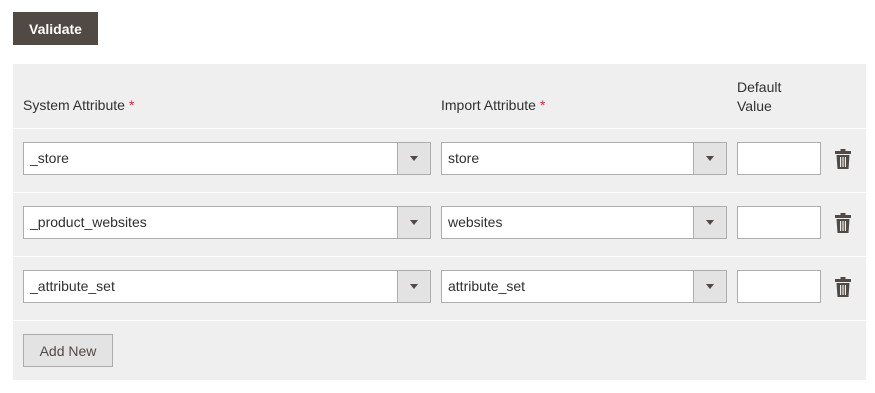 This screenshot has width=875, height=393. I want to click on system-attribute-select: _store, so click(227, 158).